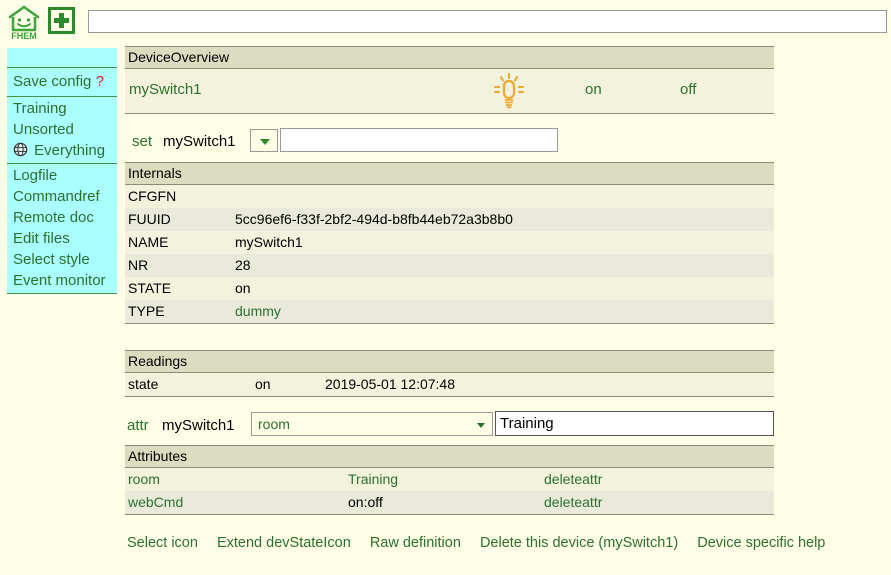 The width and height of the screenshot is (891, 575). I want to click on attribute-name: webCmd, so click(238, 502).